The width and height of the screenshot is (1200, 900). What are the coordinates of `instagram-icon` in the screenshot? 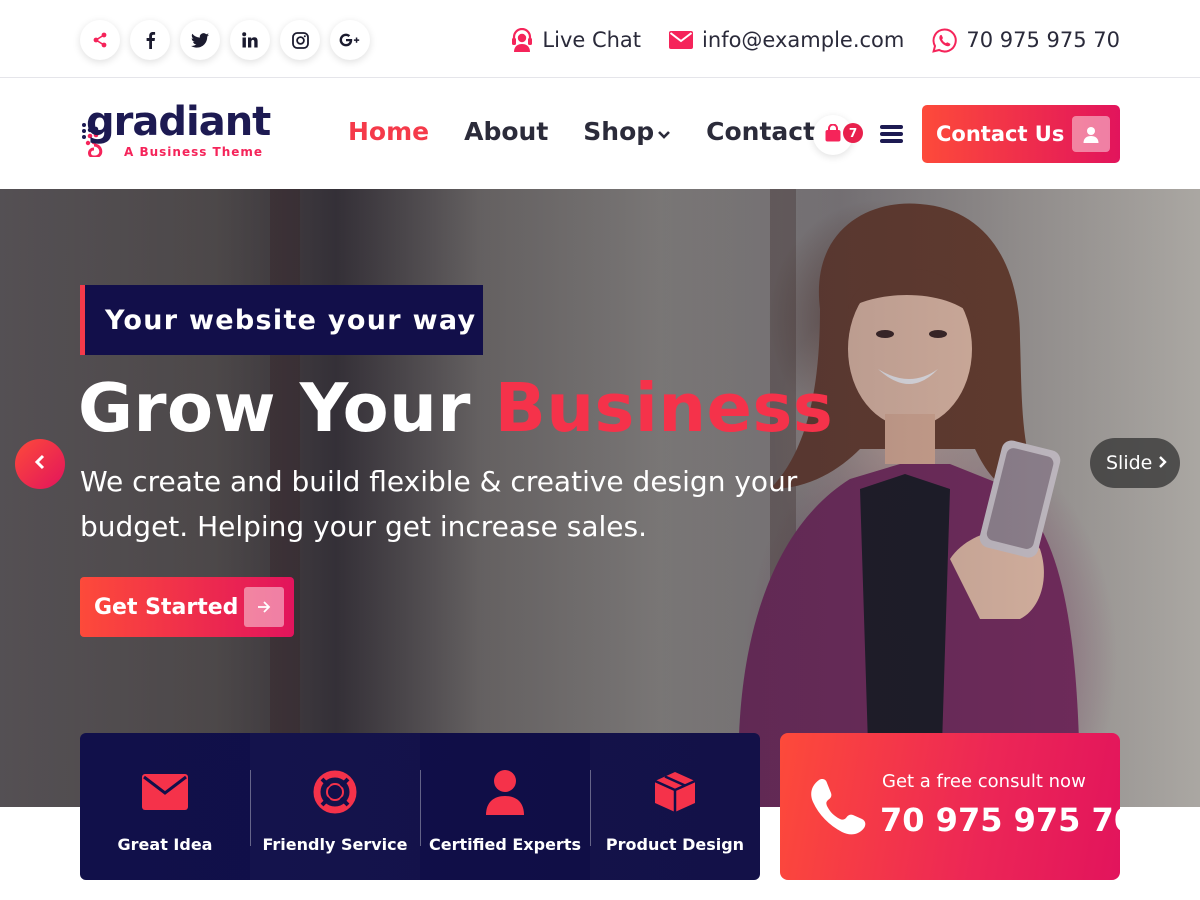 It's located at (300, 40).